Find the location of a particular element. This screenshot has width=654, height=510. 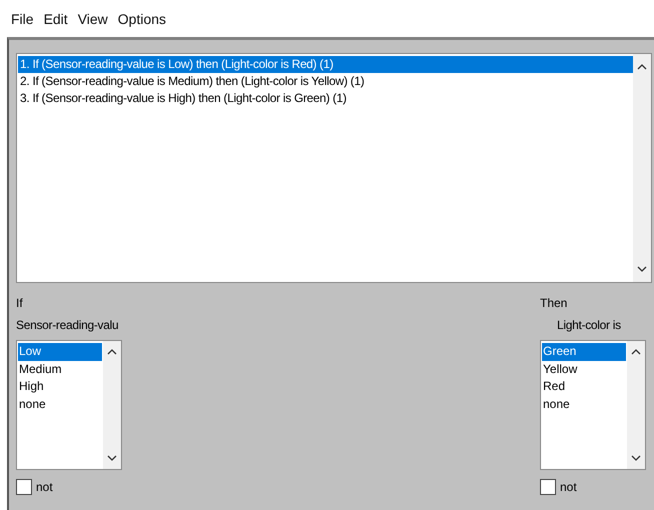

variable-label: Sensor-reading-valu is located at coordinates (68, 326).